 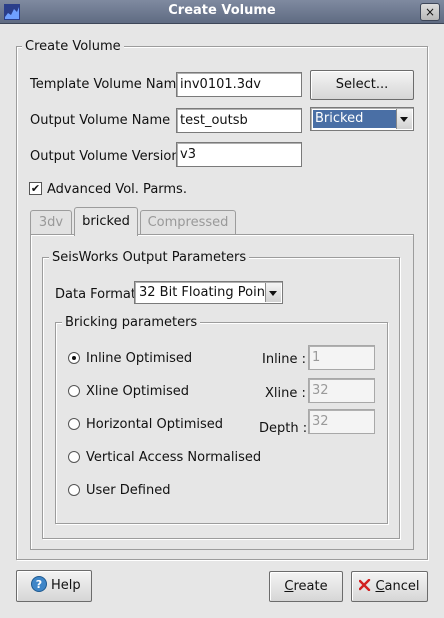 I want to click on horizontal-optimised-label: Horizontal Optimised, so click(x=154, y=424).